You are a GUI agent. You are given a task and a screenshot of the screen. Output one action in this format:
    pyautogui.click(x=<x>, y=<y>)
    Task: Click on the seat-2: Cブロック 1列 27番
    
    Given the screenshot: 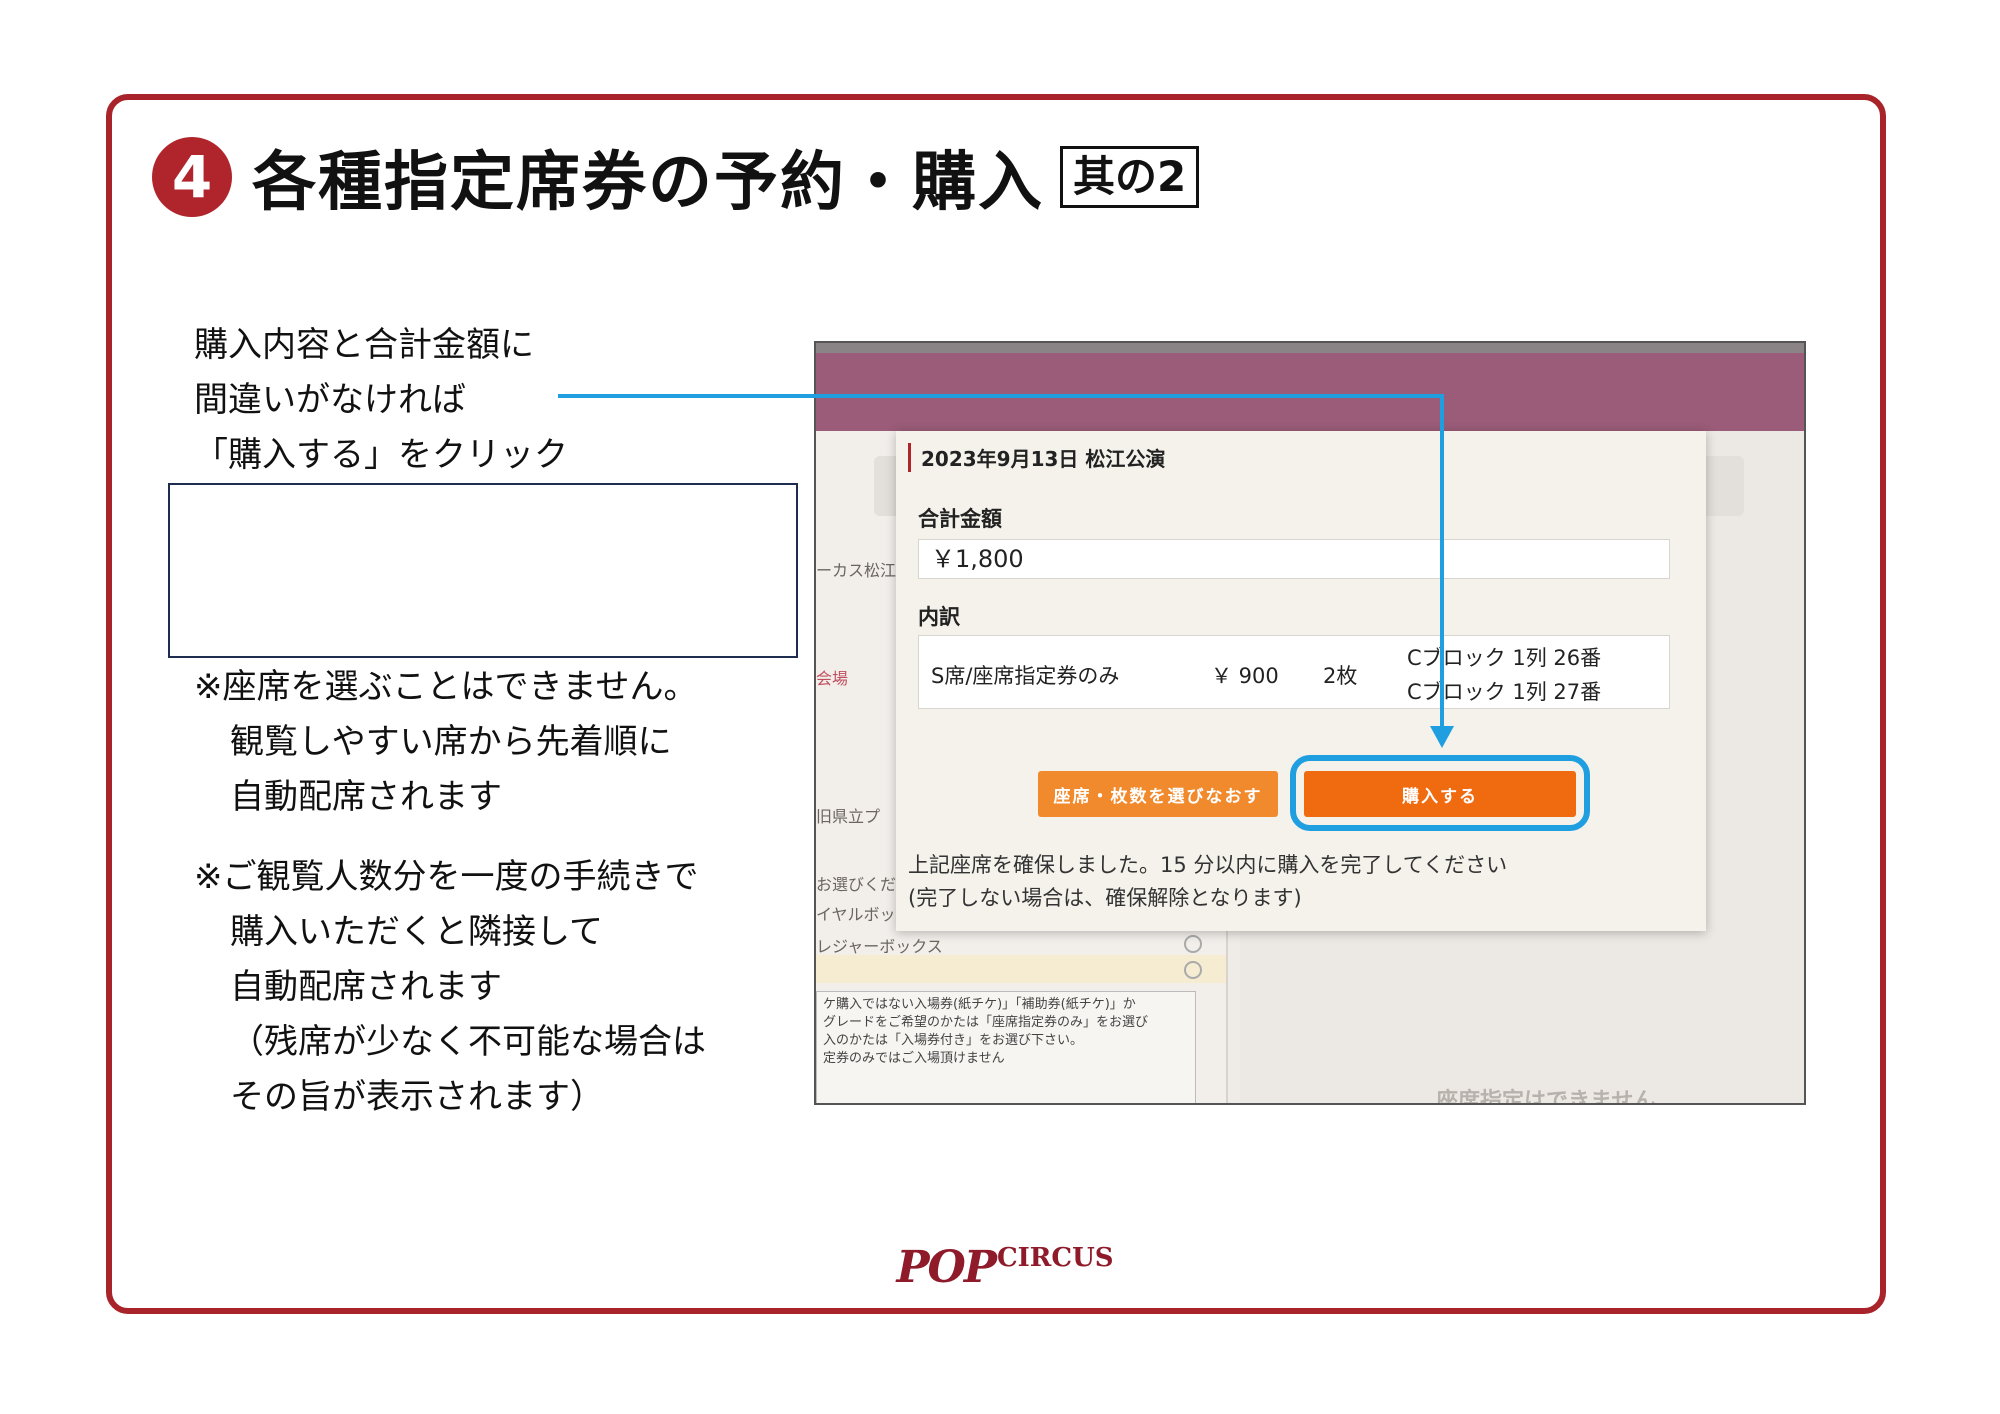 What is the action you would take?
    pyautogui.click(x=1504, y=692)
    